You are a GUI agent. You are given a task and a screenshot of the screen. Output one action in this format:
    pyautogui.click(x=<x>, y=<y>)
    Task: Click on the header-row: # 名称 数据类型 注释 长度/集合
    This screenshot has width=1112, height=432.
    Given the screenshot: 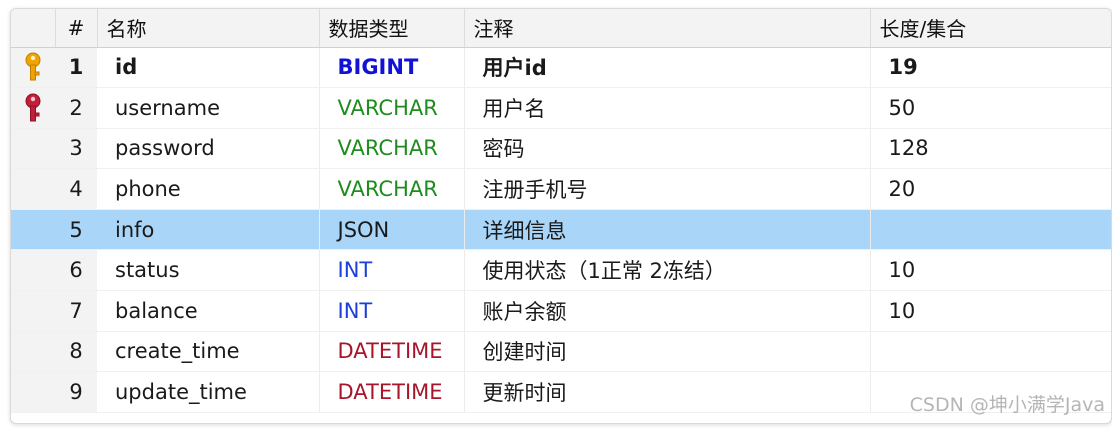 What is the action you would take?
    pyautogui.click(x=561, y=28)
    